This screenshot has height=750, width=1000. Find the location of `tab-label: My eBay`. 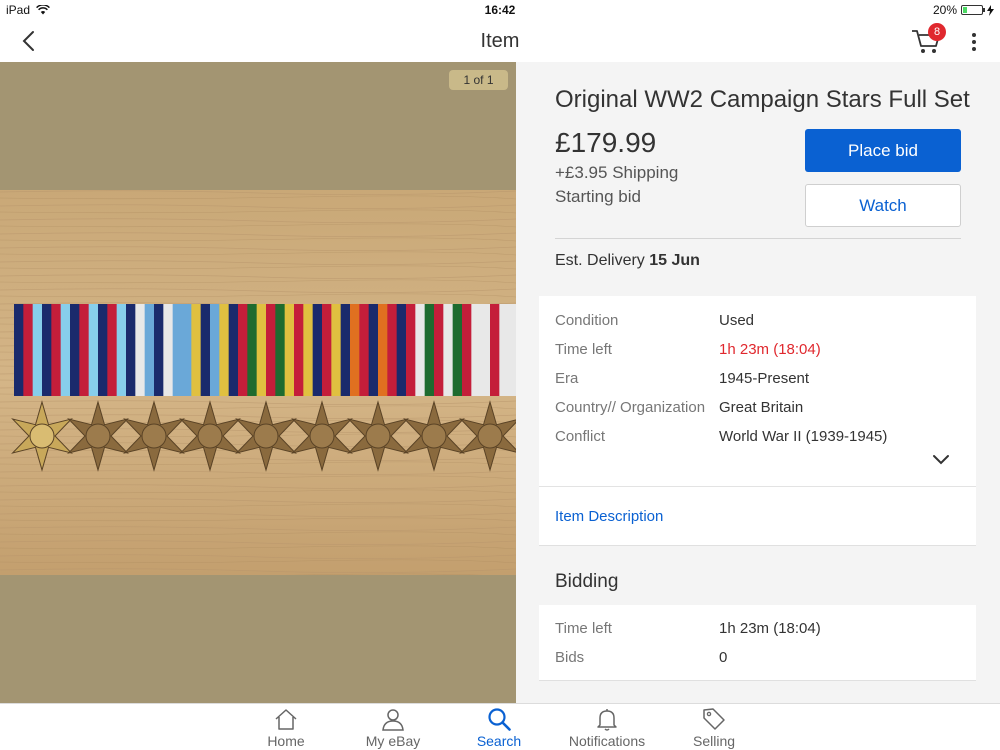

tab-label: My eBay is located at coordinates (393, 741).